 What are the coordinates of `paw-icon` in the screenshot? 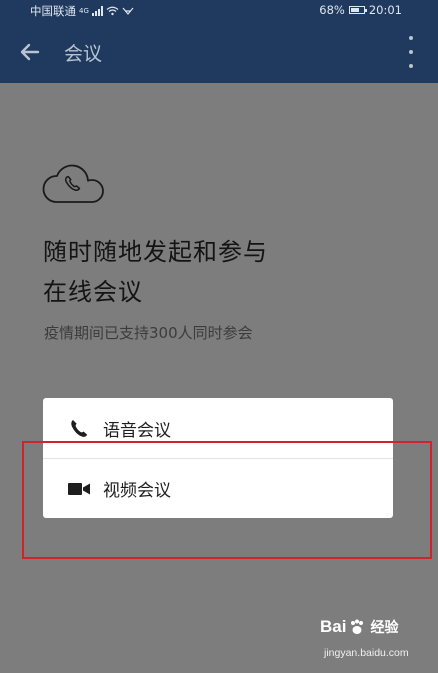 It's located at (357, 626).